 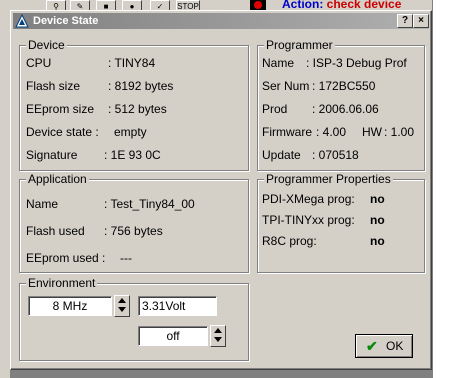 I want to click on ser-num-value: : 172BC550, so click(x=344, y=86).